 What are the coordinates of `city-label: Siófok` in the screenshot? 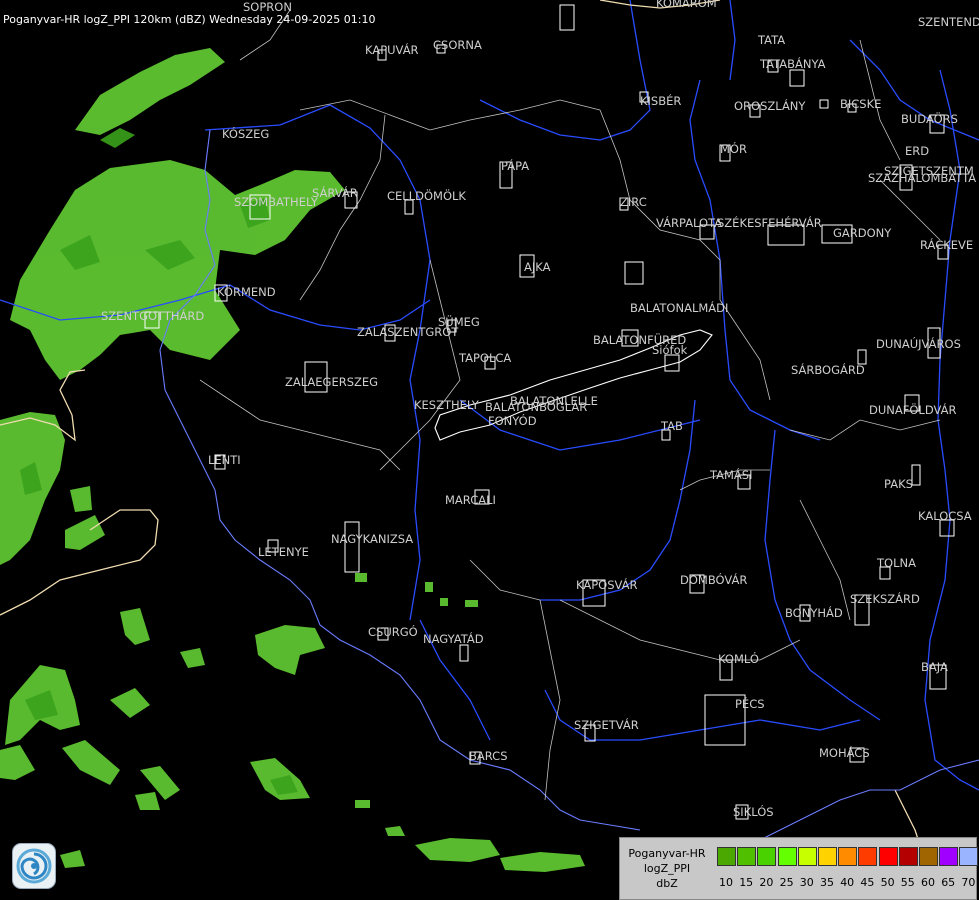 It's located at (670, 350).